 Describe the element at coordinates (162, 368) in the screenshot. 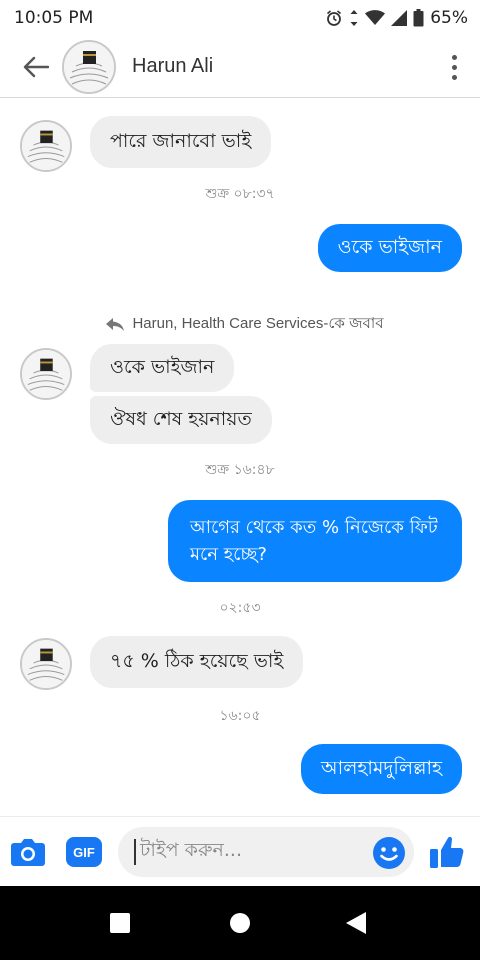

I see `incoming-message: ওকে ভাইজান` at that location.